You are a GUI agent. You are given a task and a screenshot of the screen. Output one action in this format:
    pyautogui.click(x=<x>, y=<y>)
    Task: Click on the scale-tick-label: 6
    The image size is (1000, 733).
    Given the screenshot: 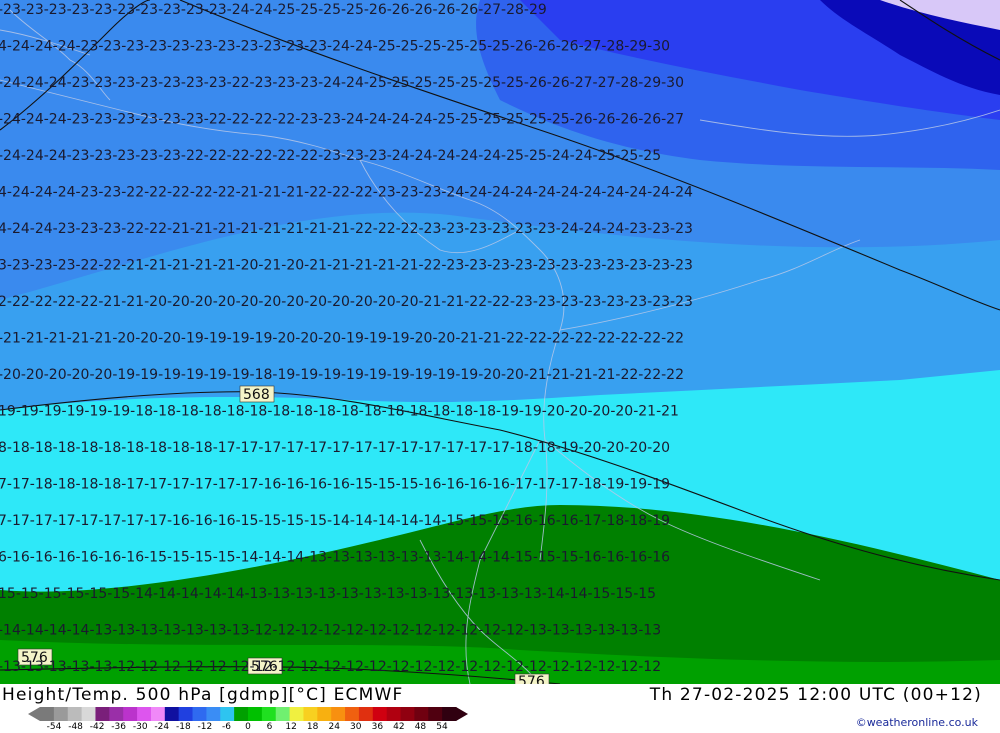 What is the action you would take?
    pyautogui.click(x=269, y=727)
    